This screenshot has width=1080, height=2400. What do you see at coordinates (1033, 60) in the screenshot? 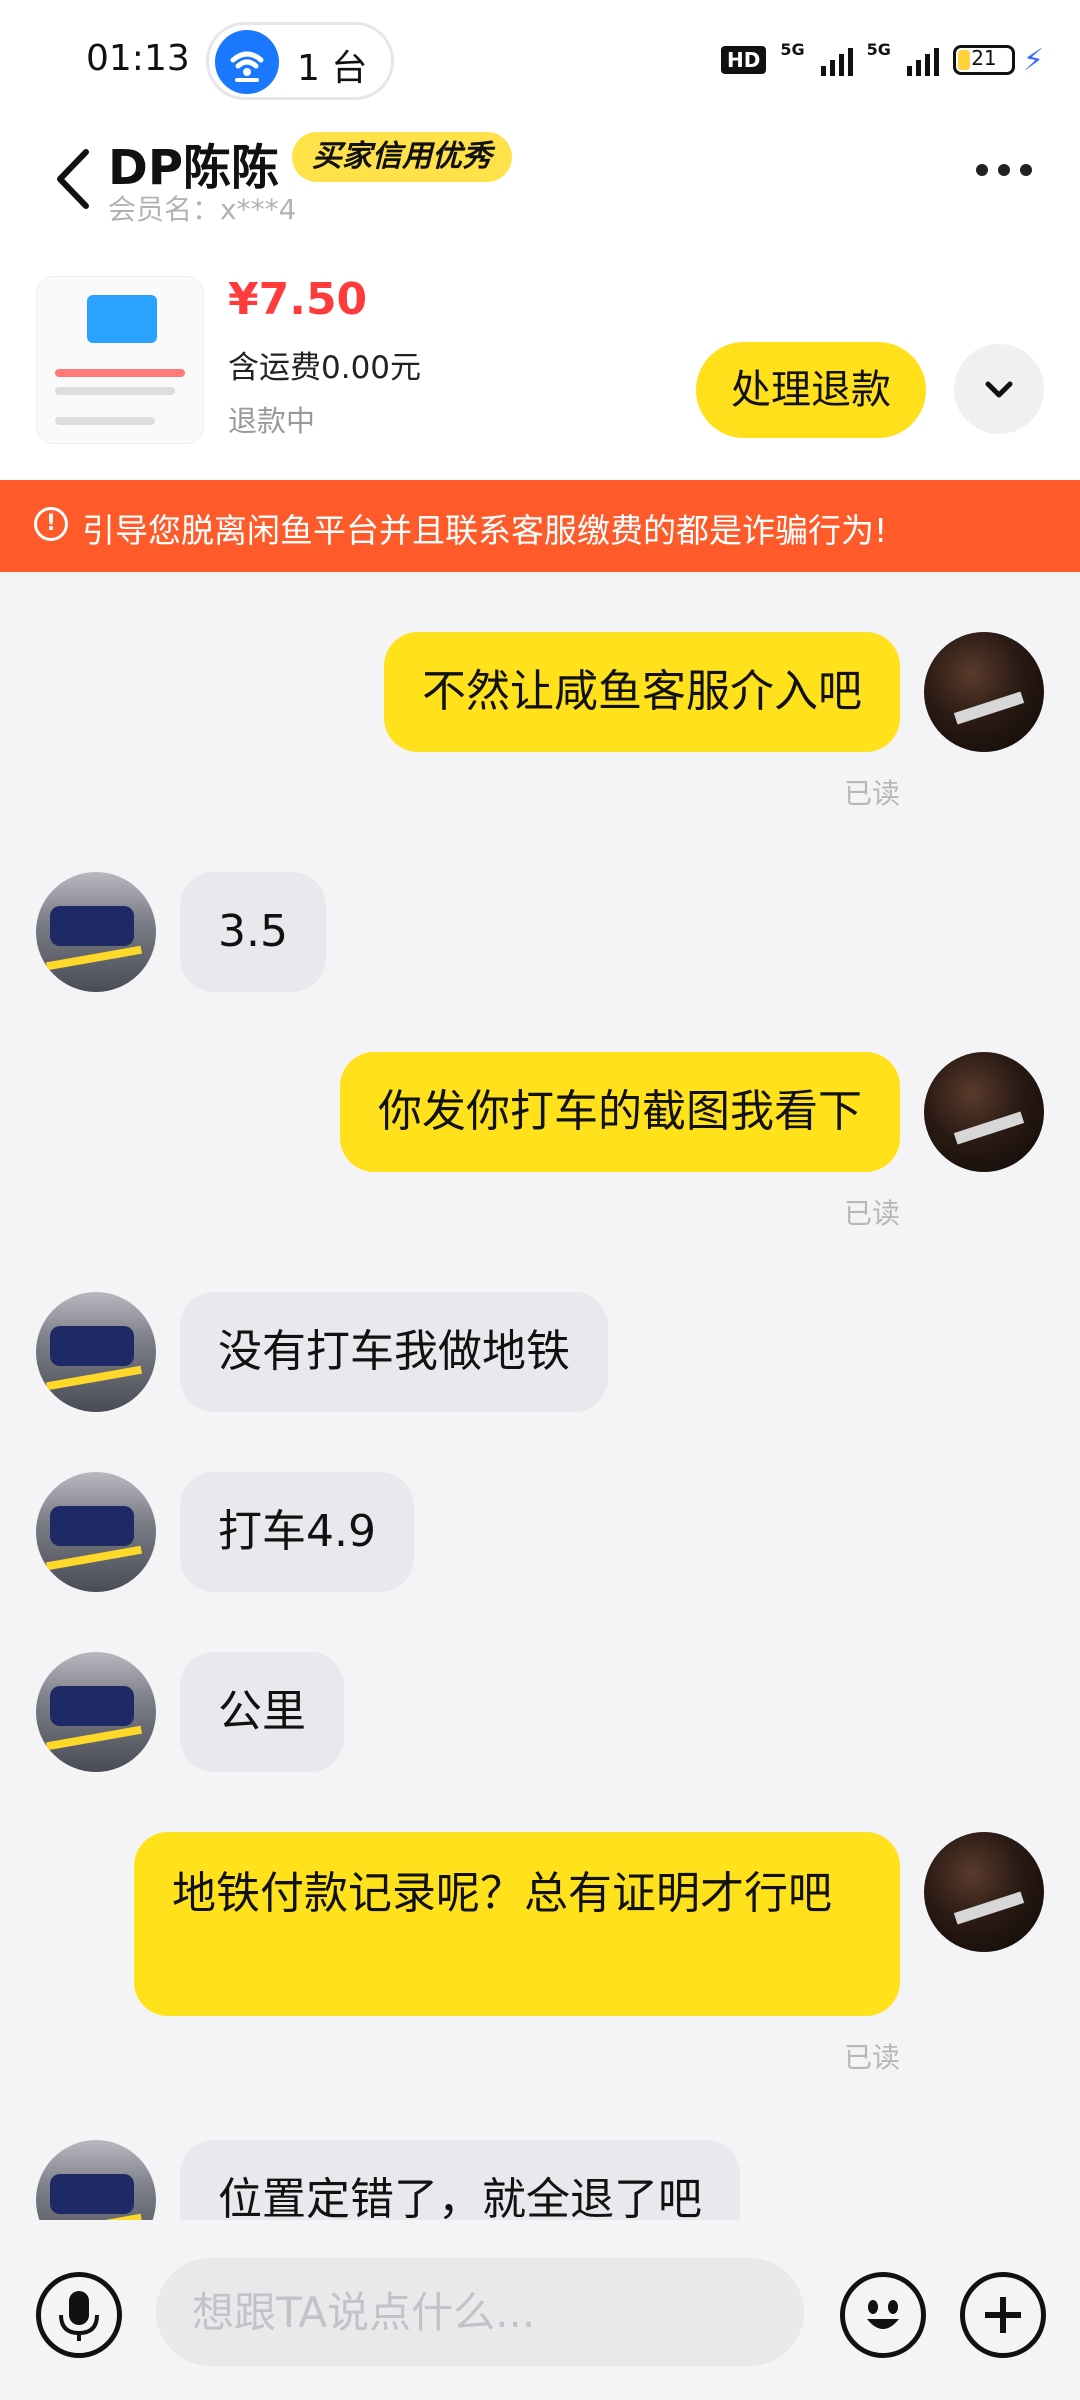
I see `charging-icon: ⚡` at bounding box center [1033, 60].